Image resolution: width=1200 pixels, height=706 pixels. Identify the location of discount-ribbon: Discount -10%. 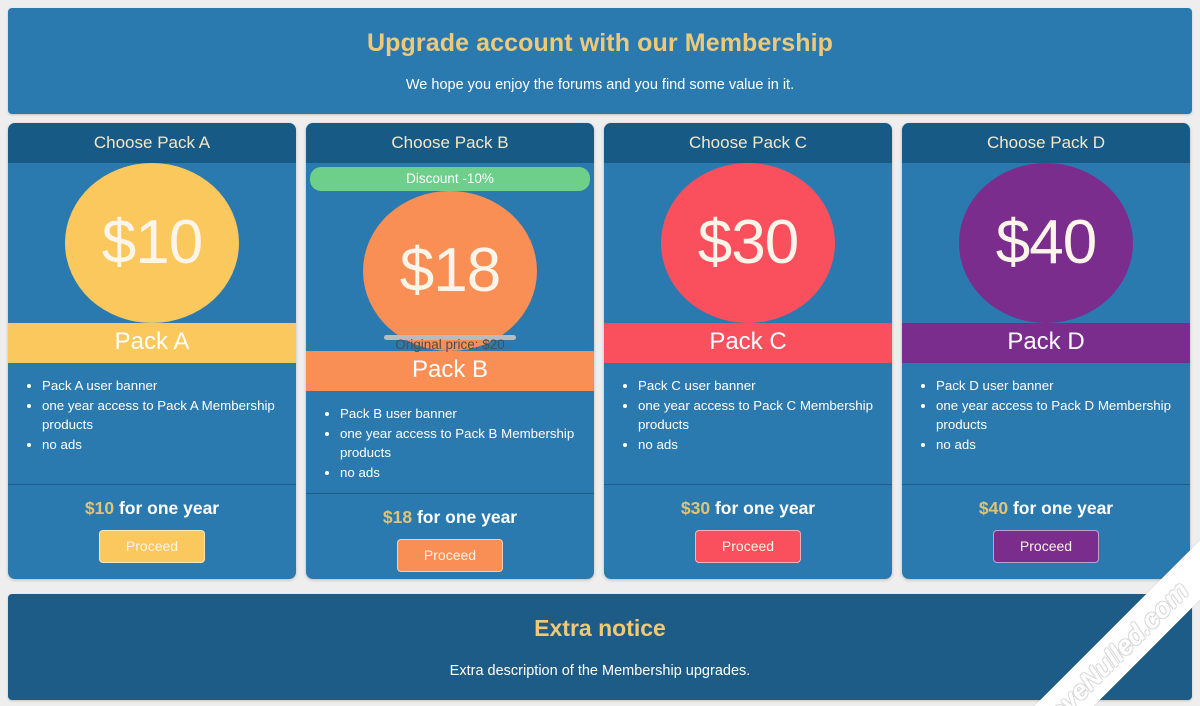
(450, 179).